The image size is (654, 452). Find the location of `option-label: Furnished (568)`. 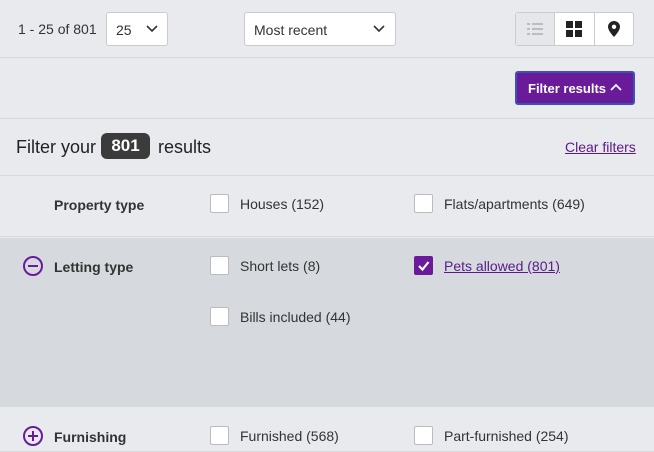

option-label: Furnished (568) is located at coordinates (289, 436).